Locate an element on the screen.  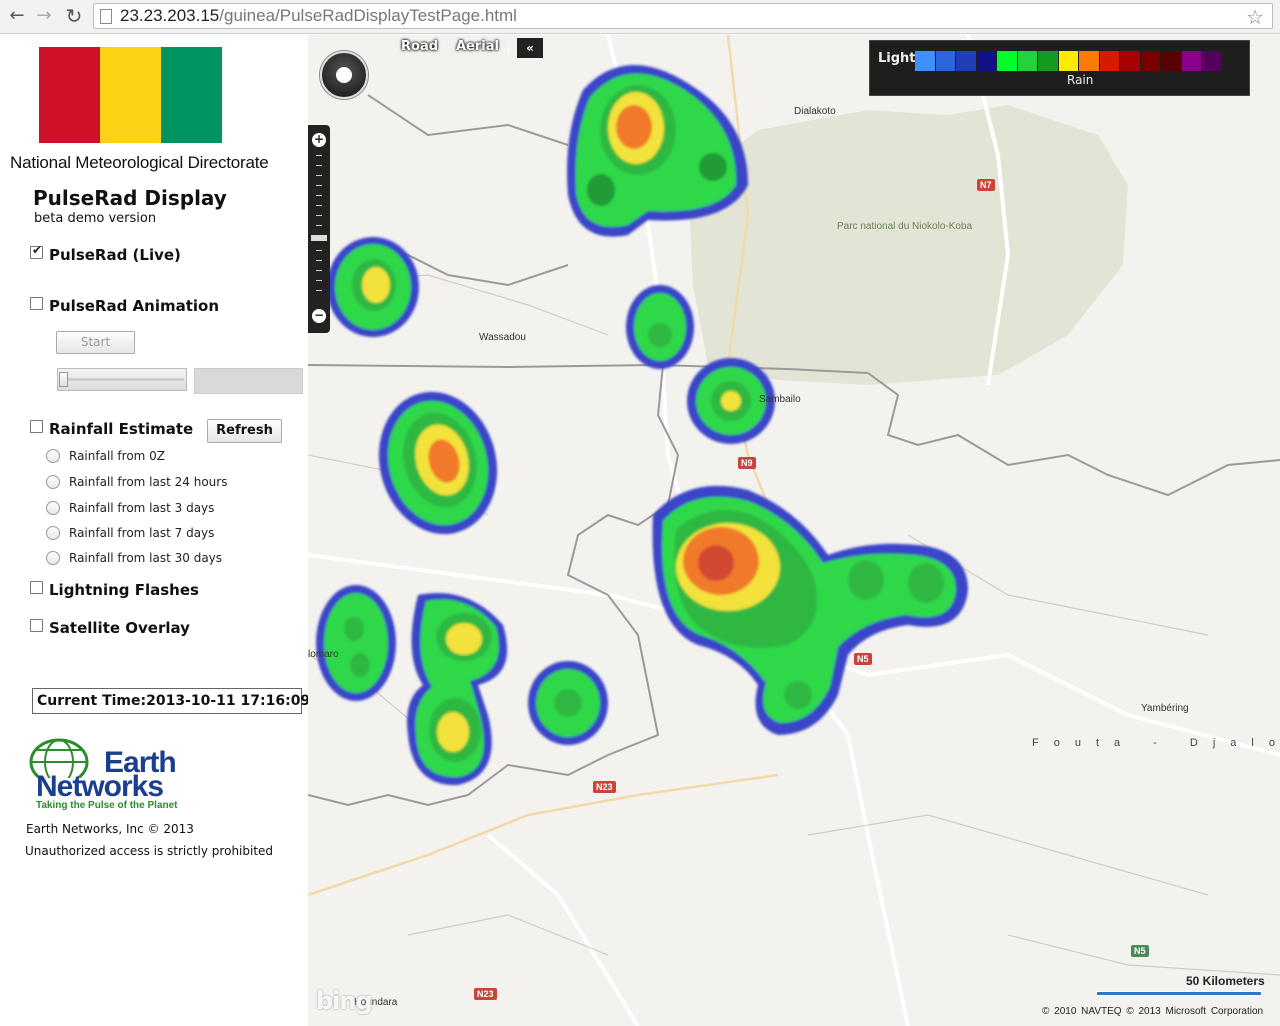
national-park-area is located at coordinates (908, 245).